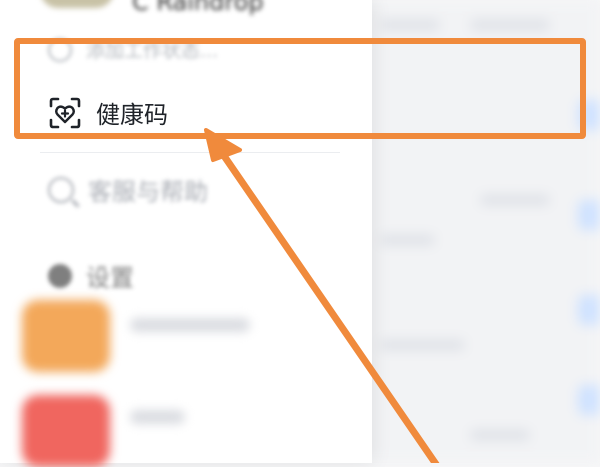 This screenshot has height=467, width=600. I want to click on health-code-label: 健康码, so click(132, 115).